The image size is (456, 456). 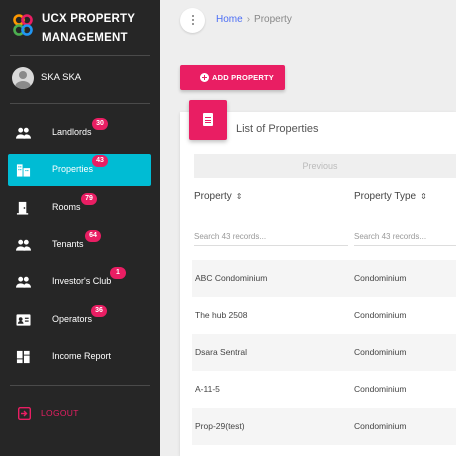 I want to click on plus-circle-icon, so click(x=204, y=77).